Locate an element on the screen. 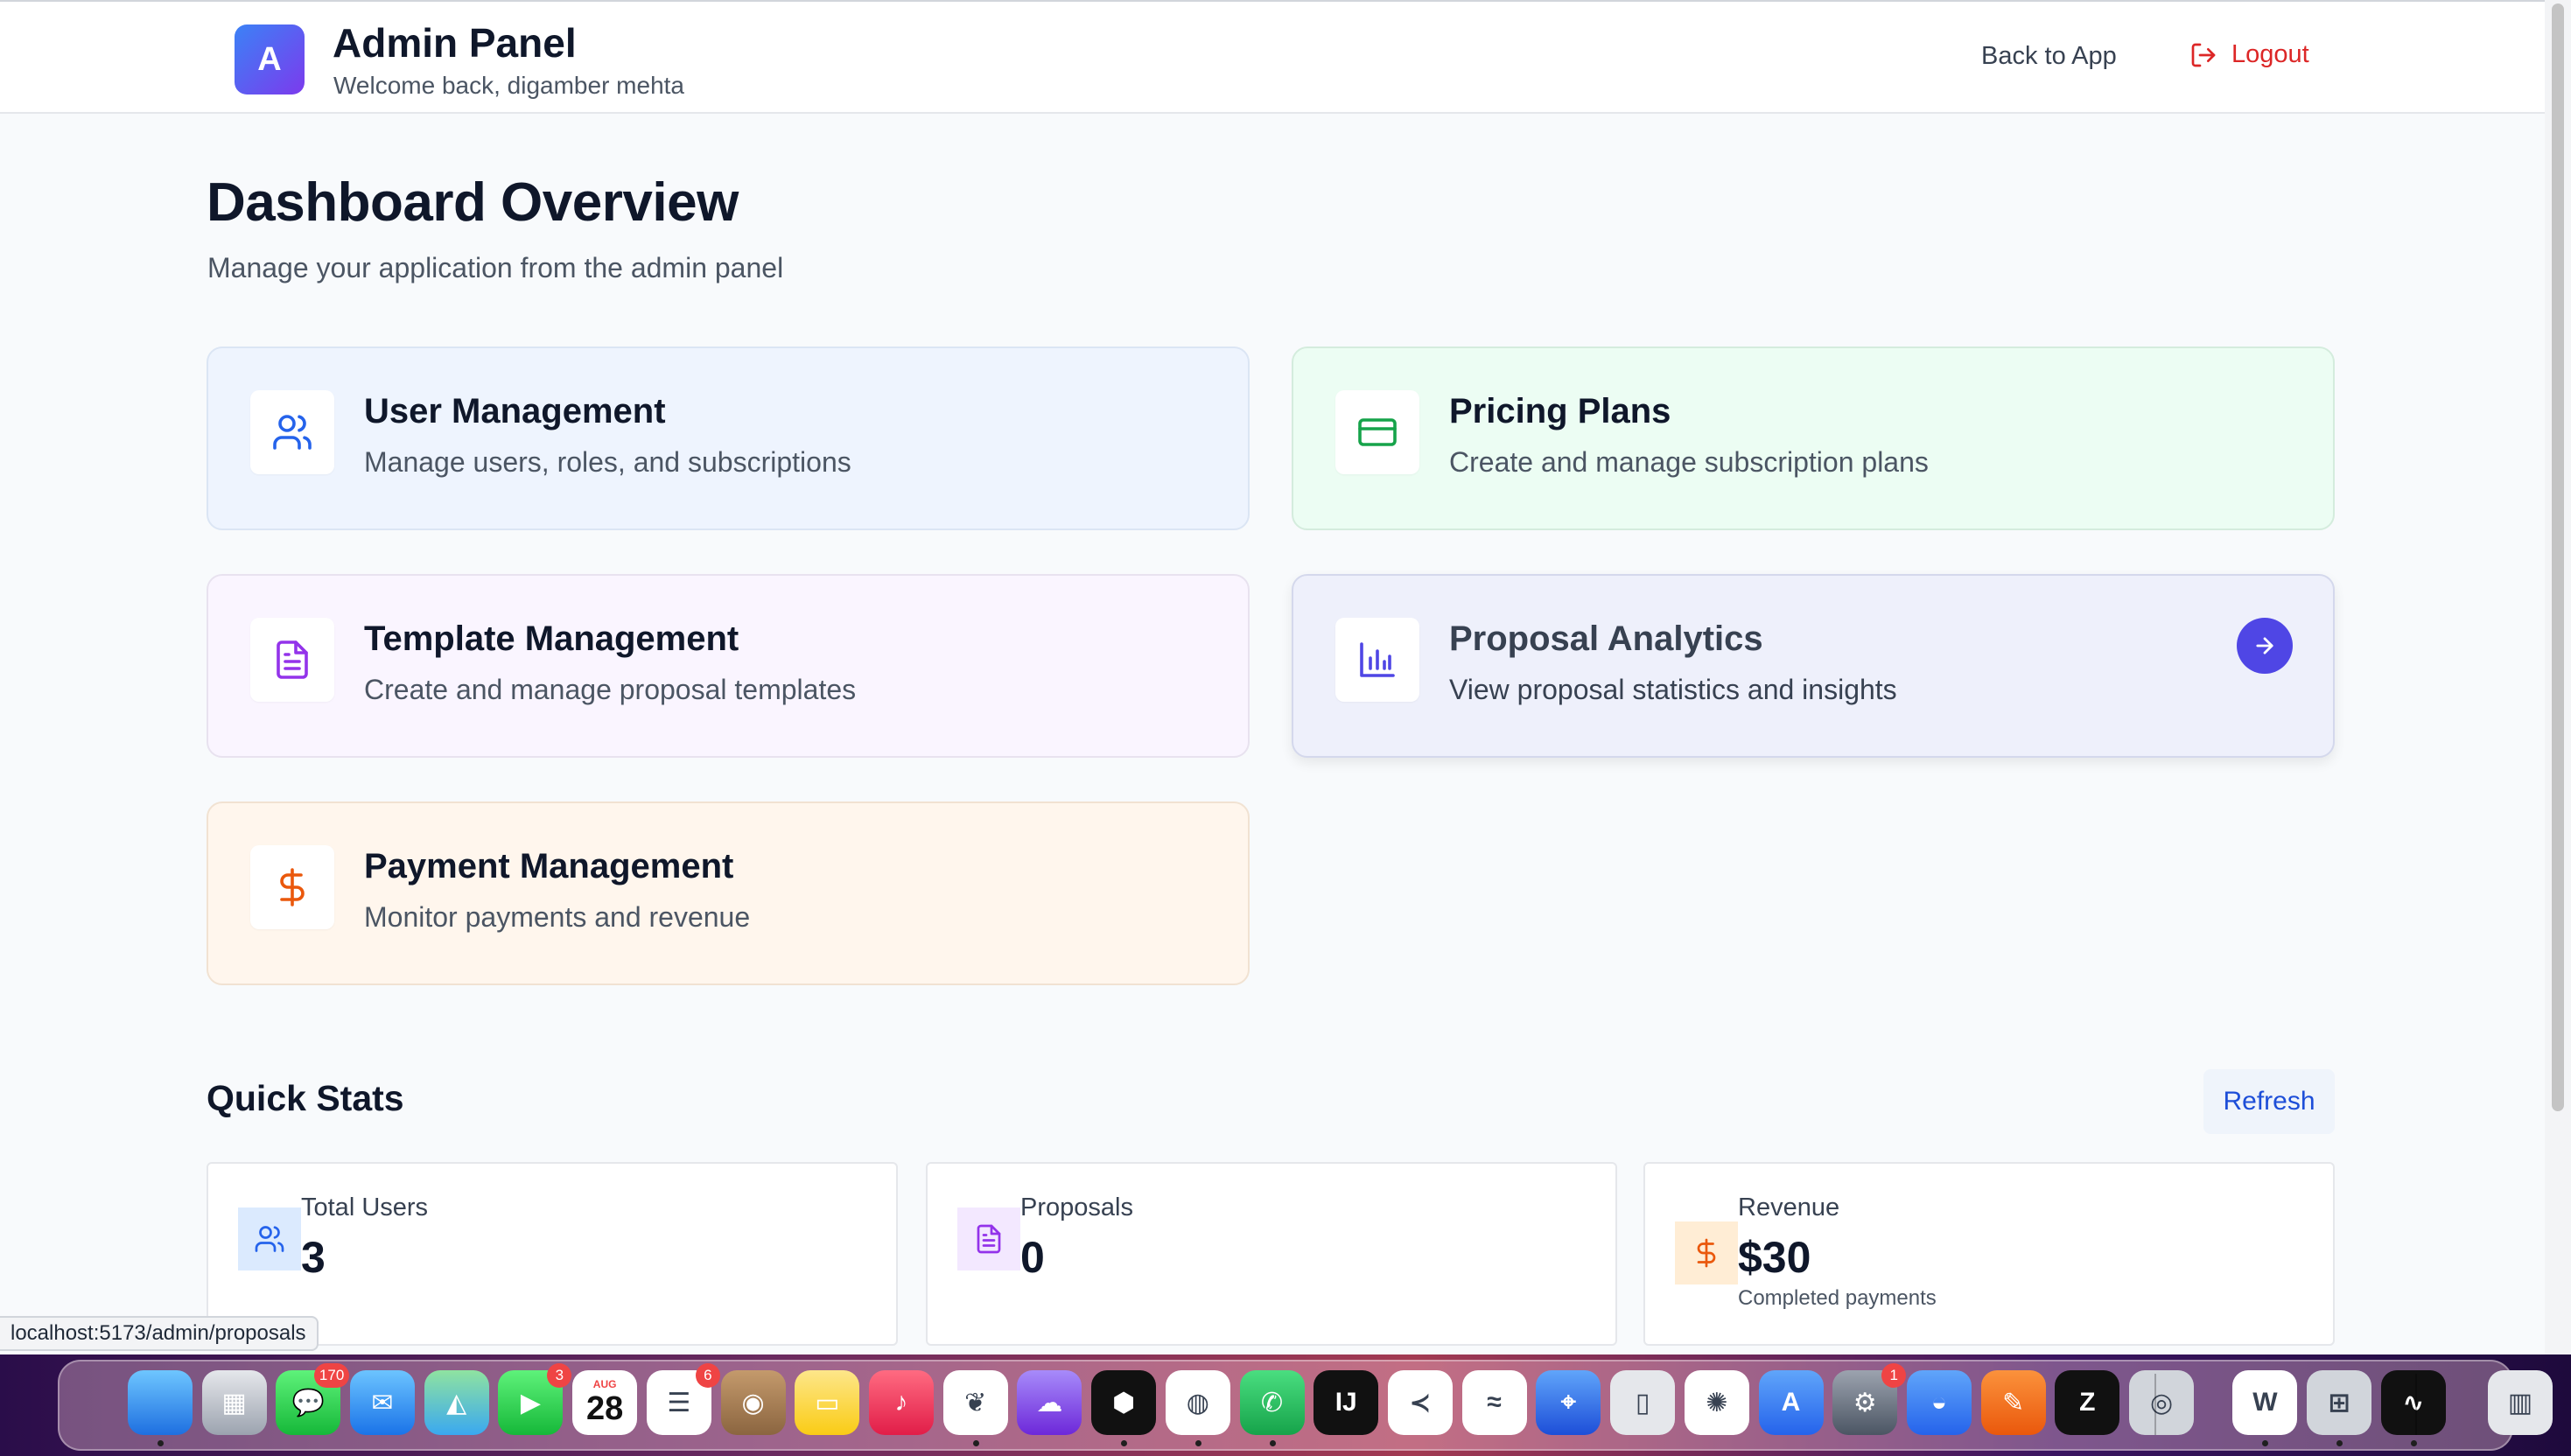  logout-button: Logout is located at coordinates (2249, 54).